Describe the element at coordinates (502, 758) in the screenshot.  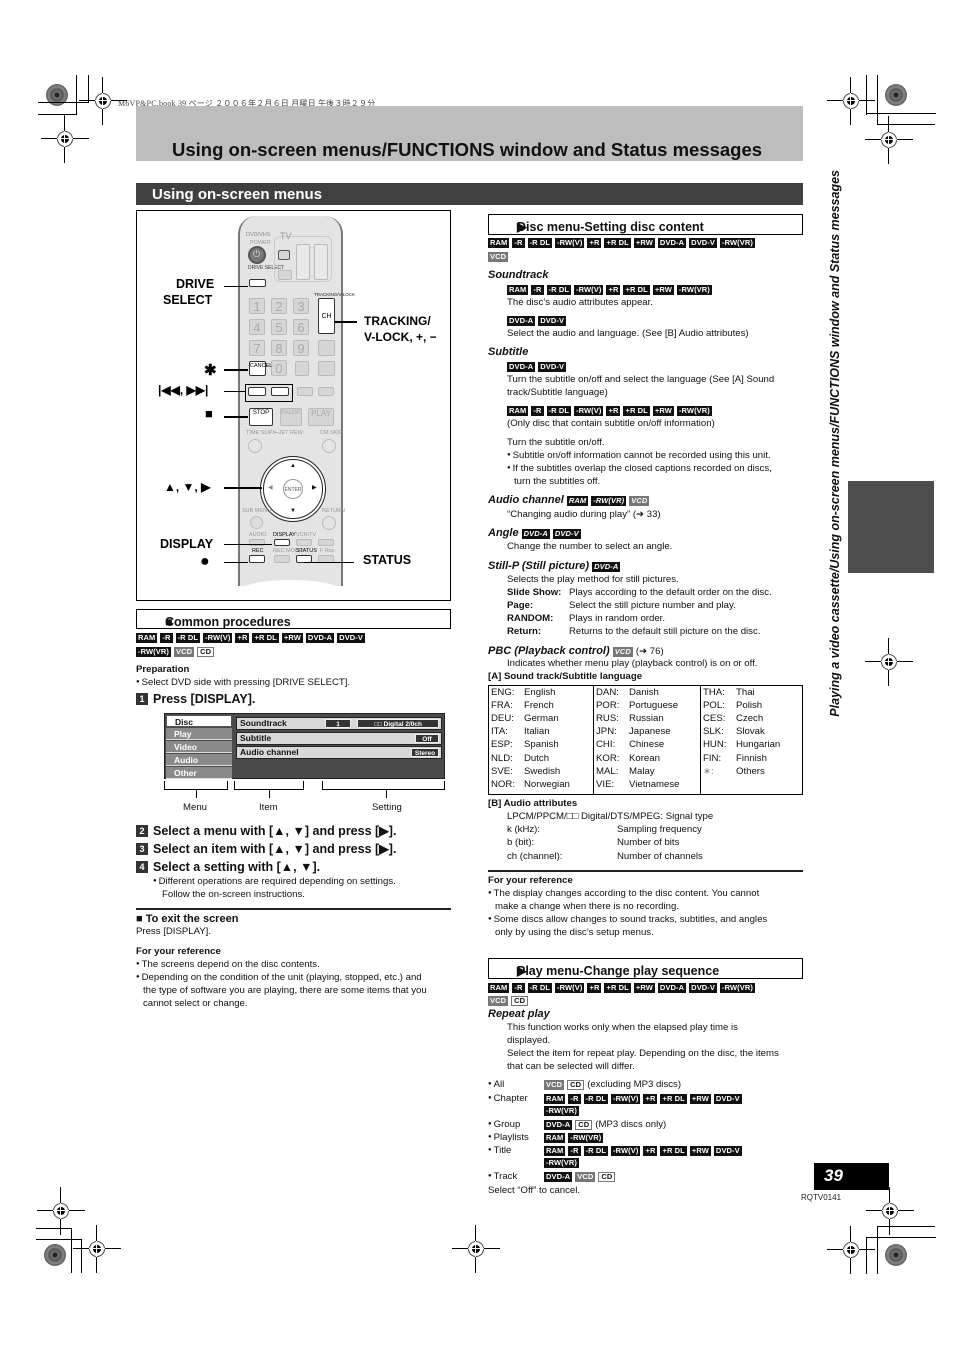
I see `language-code: NLD:` at that location.